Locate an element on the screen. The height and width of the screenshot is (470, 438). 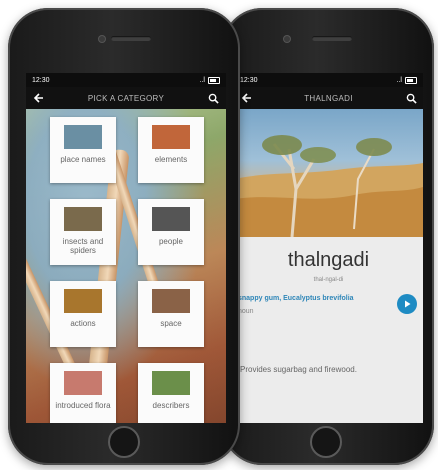
category-label: actions is located at coordinates (83, 323).